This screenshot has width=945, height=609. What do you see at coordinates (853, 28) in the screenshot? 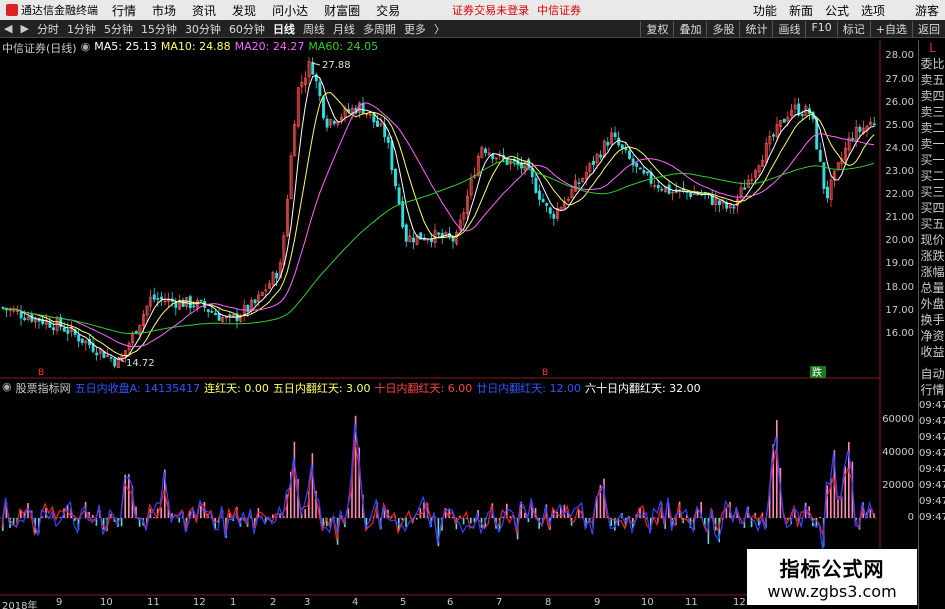
I see `mark-button: 标记` at bounding box center [853, 28].